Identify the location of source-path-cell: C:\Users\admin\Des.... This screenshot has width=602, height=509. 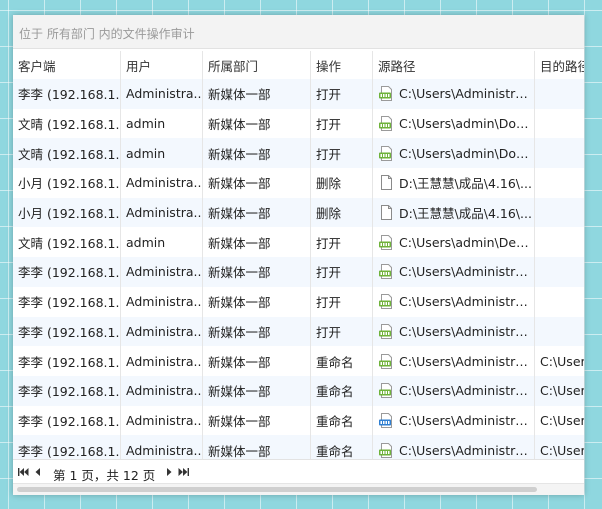
(454, 242).